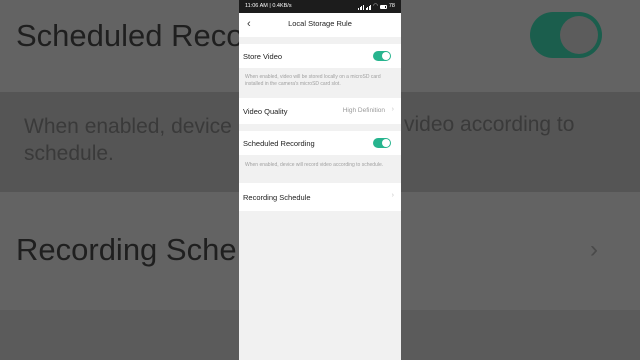 Image resolution: width=640 pixels, height=360 pixels. What do you see at coordinates (126, 249) in the screenshot?
I see `bg-schedule-title: Recording Sche` at bounding box center [126, 249].